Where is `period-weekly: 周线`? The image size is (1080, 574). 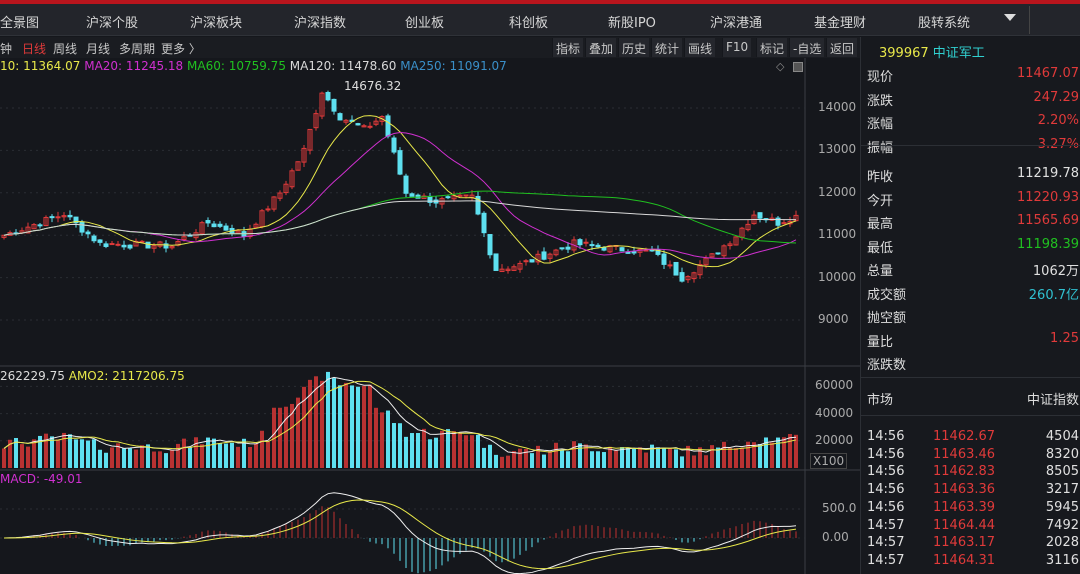
period-weekly: 周线 is located at coordinates (65, 48).